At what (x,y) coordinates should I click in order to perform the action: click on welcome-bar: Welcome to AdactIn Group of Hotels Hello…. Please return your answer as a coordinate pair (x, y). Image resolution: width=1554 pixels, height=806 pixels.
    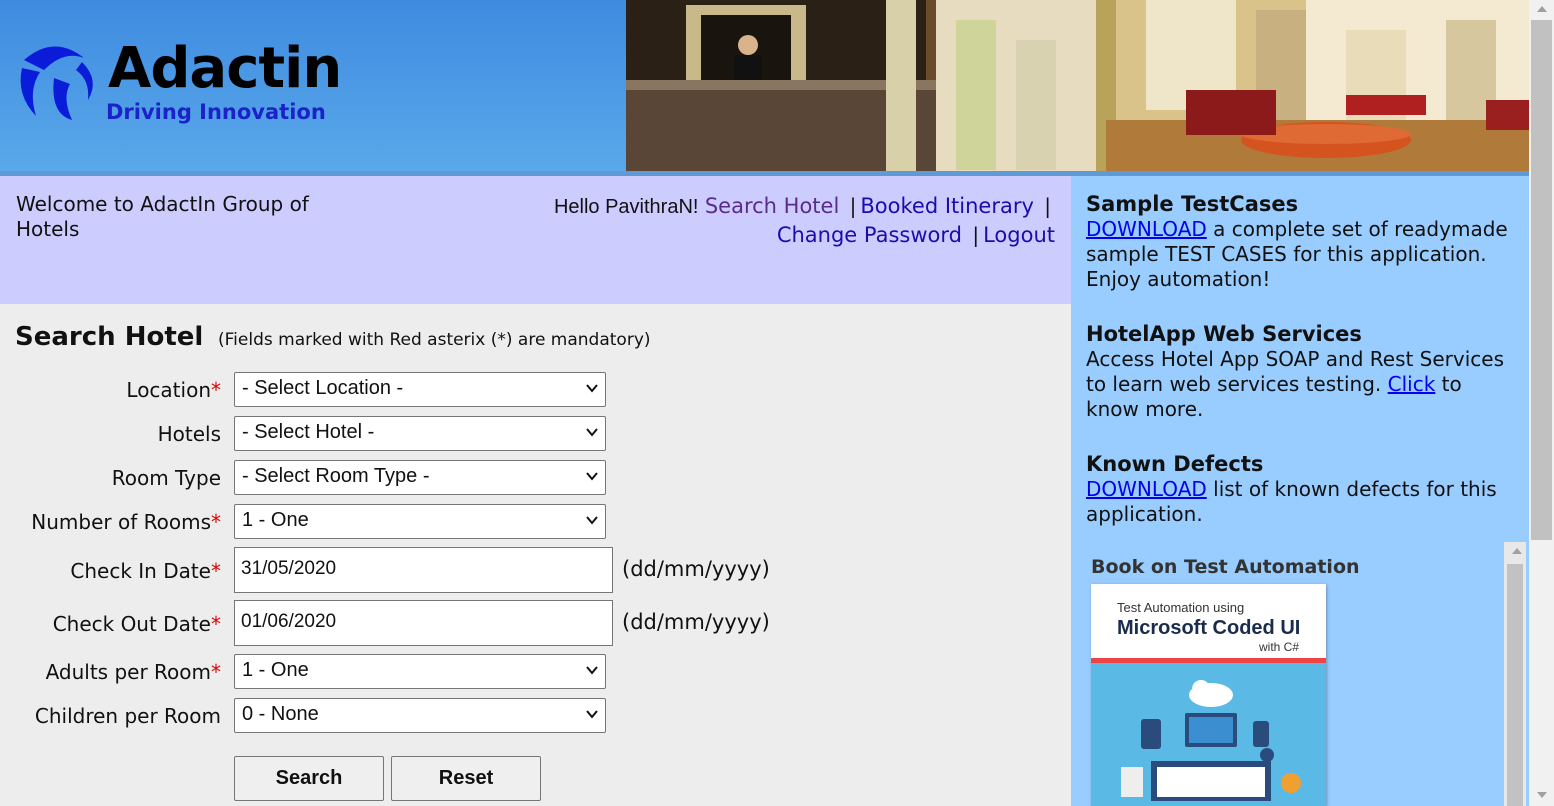
    Looking at the image, I should click on (535, 240).